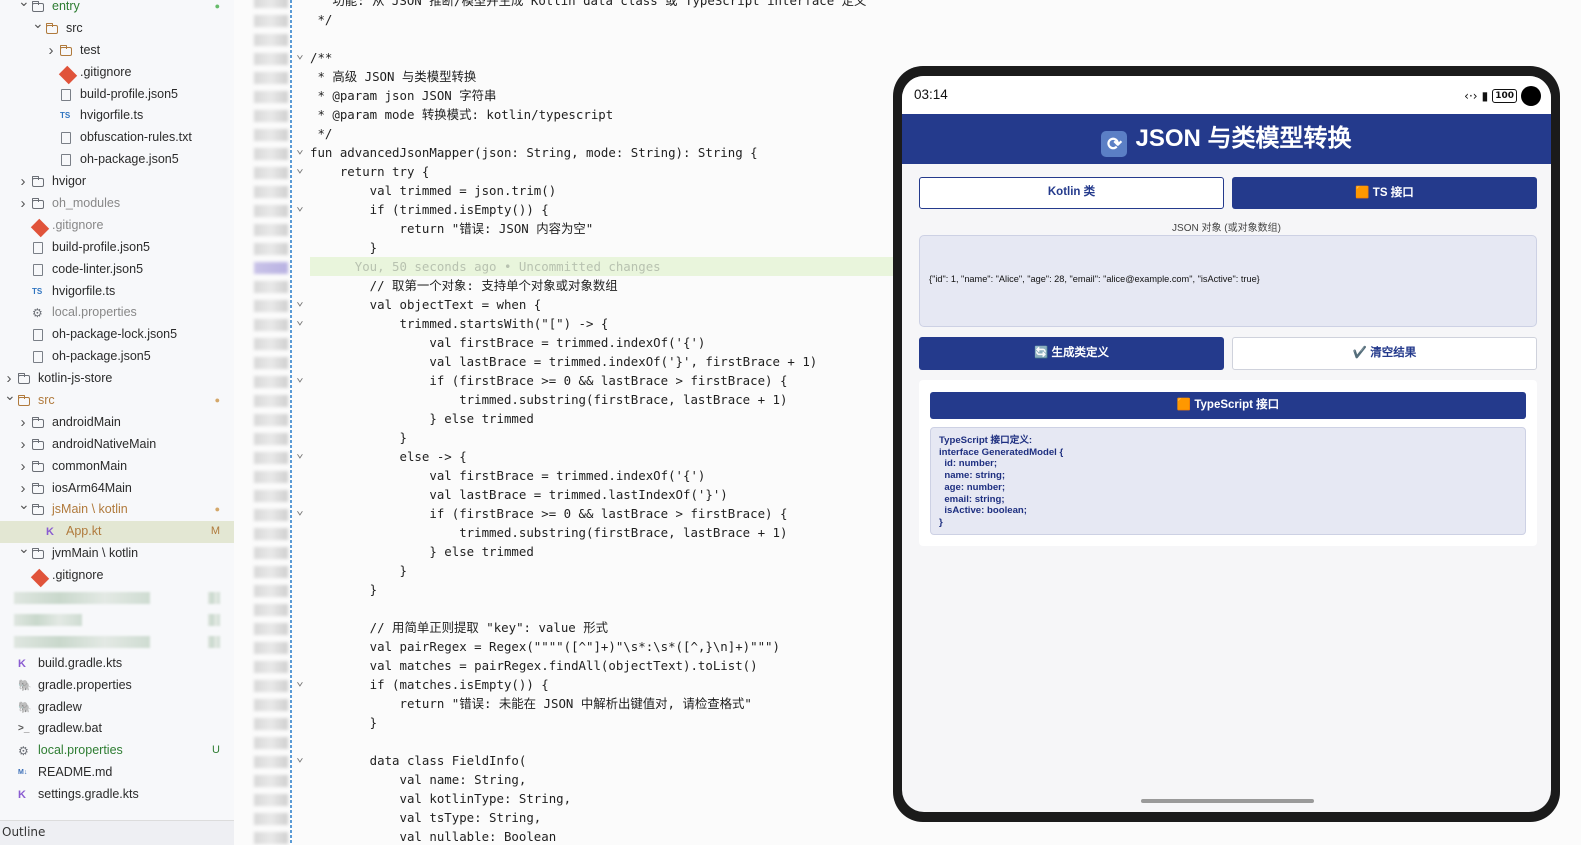 This screenshot has width=1581, height=845. I want to click on tree-item: 🐘 gradle.properties, so click(117, 686).